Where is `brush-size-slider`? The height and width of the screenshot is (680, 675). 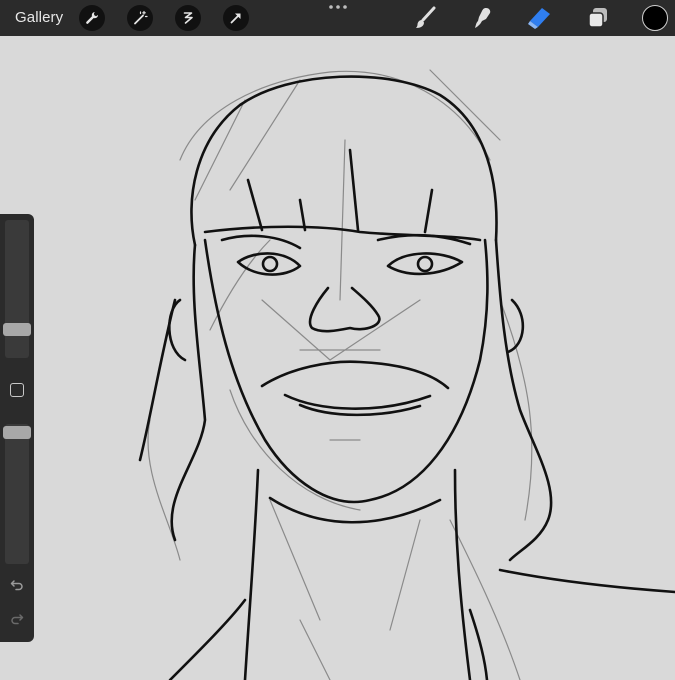
brush-size-slider is located at coordinates (17, 289).